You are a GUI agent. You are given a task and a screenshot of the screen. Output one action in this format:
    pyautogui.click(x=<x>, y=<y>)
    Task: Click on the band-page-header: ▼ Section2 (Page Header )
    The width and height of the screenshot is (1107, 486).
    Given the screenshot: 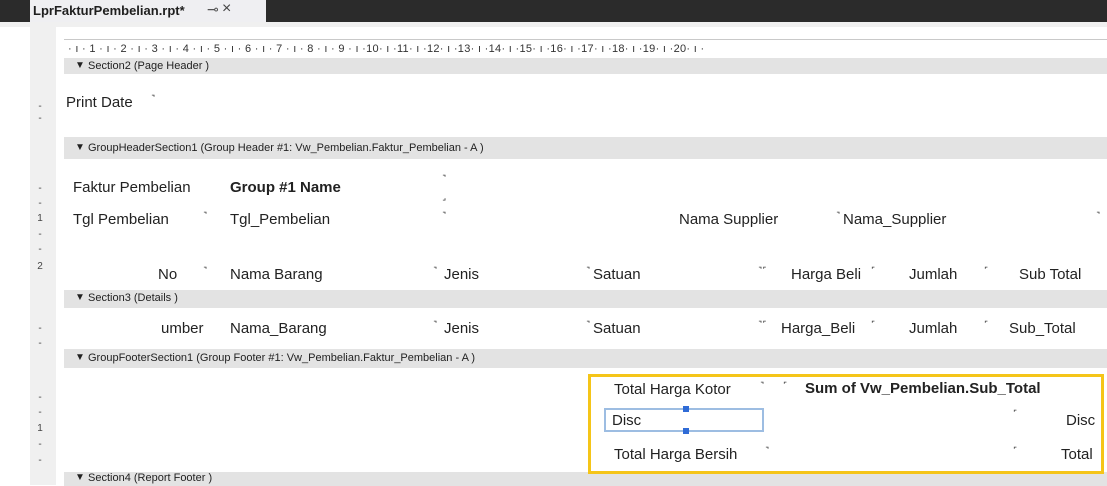 What is the action you would take?
    pyautogui.click(x=585, y=66)
    